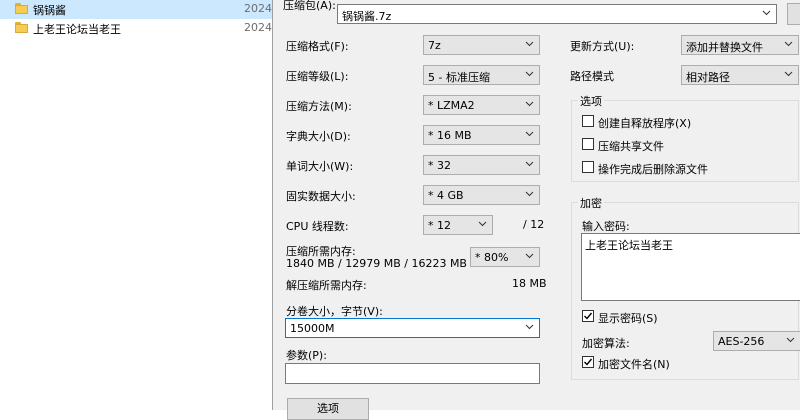 This screenshot has height=420, width=800. Describe the element at coordinates (317, 46) in the screenshot. I see `format-label: 压缩格式(F):` at that location.